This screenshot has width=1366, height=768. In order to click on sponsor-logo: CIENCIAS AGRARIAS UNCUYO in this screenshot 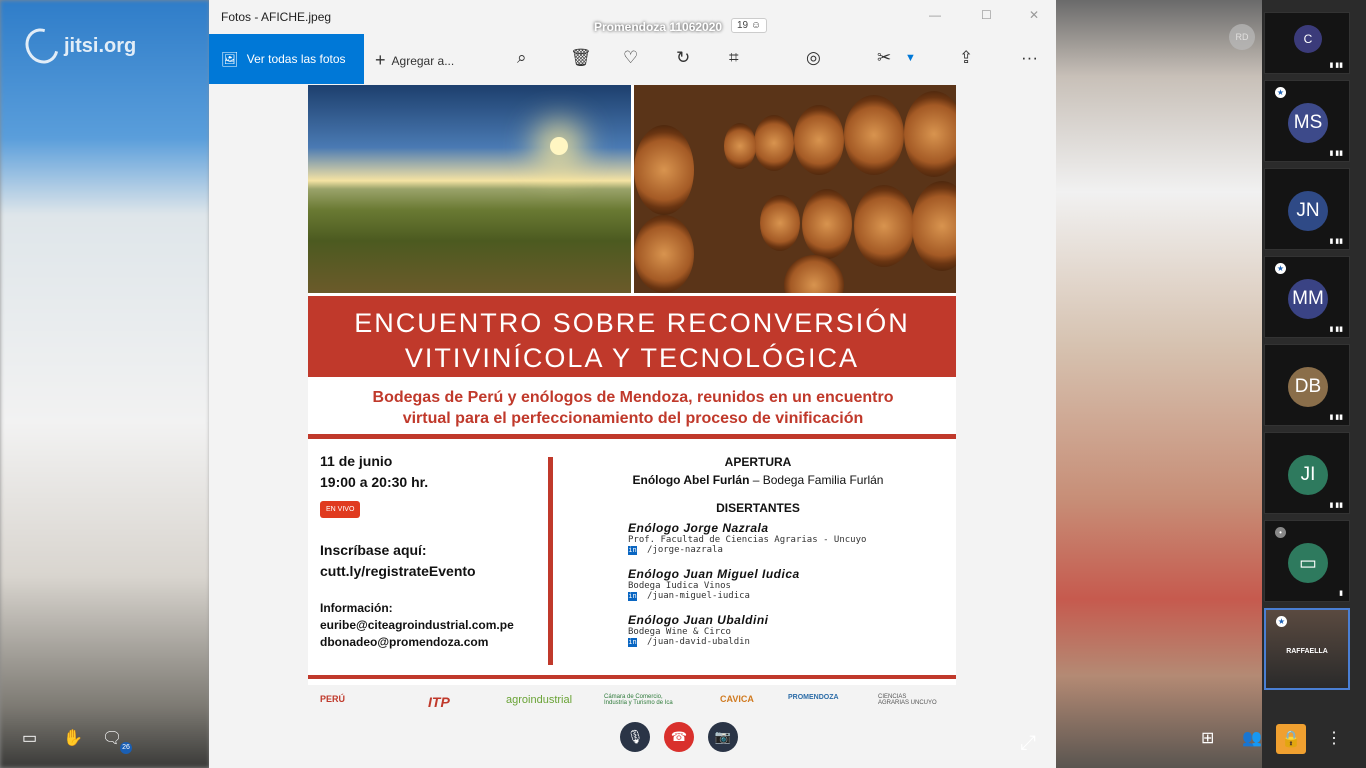, I will do `click(907, 700)`.